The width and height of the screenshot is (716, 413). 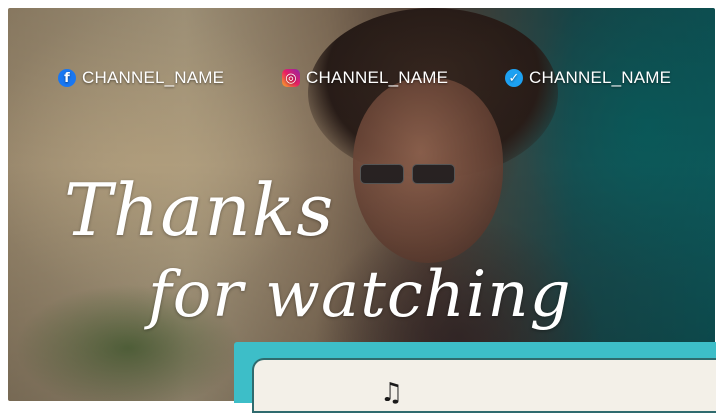 I want to click on social-link-twitter: ✓ CHANNEL_NAME, so click(x=588, y=78).